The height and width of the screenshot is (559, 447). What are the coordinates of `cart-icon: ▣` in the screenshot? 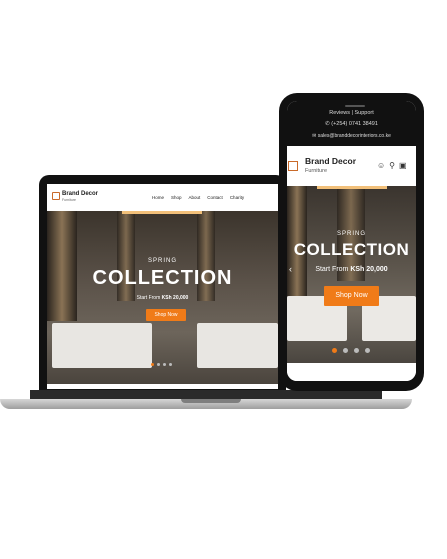 It's located at (403, 165).